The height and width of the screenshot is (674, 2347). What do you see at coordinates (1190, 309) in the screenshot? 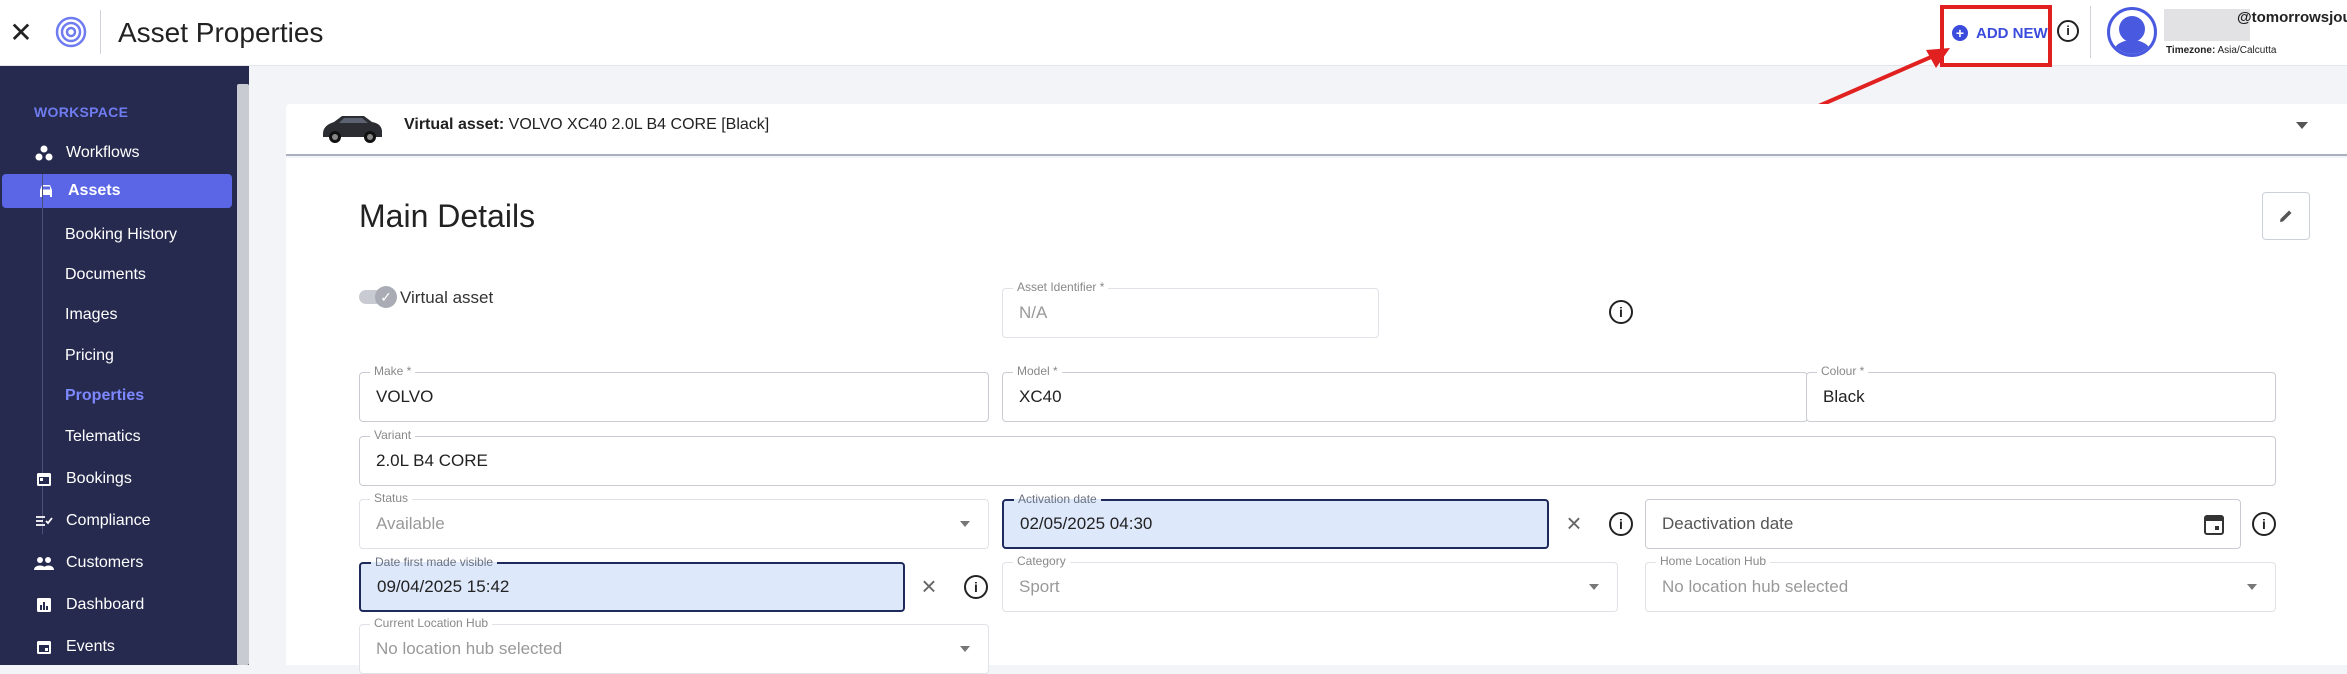
I see `asset-identifier-field: Asset Identifier * N/A` at bounding box center [1190, 309].